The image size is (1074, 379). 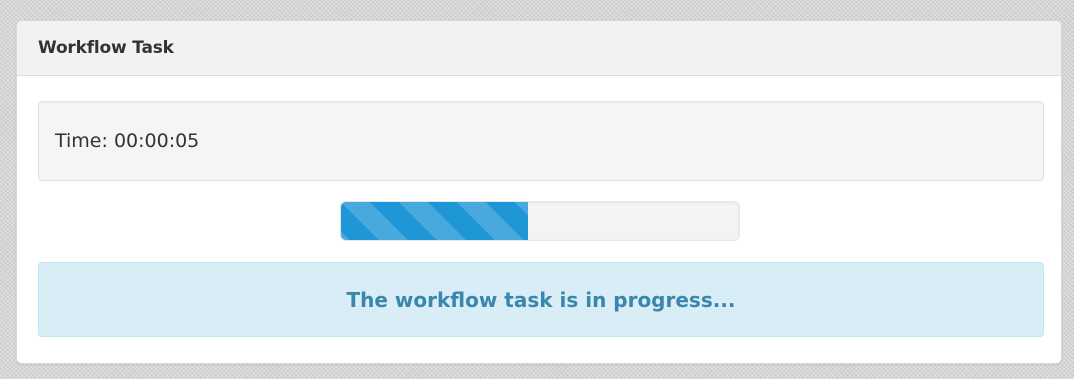 What do you see at coordinates (106, 48) in the screenshot?
I see `panel-title: Workflow Task` at bounding box center [106, 48].